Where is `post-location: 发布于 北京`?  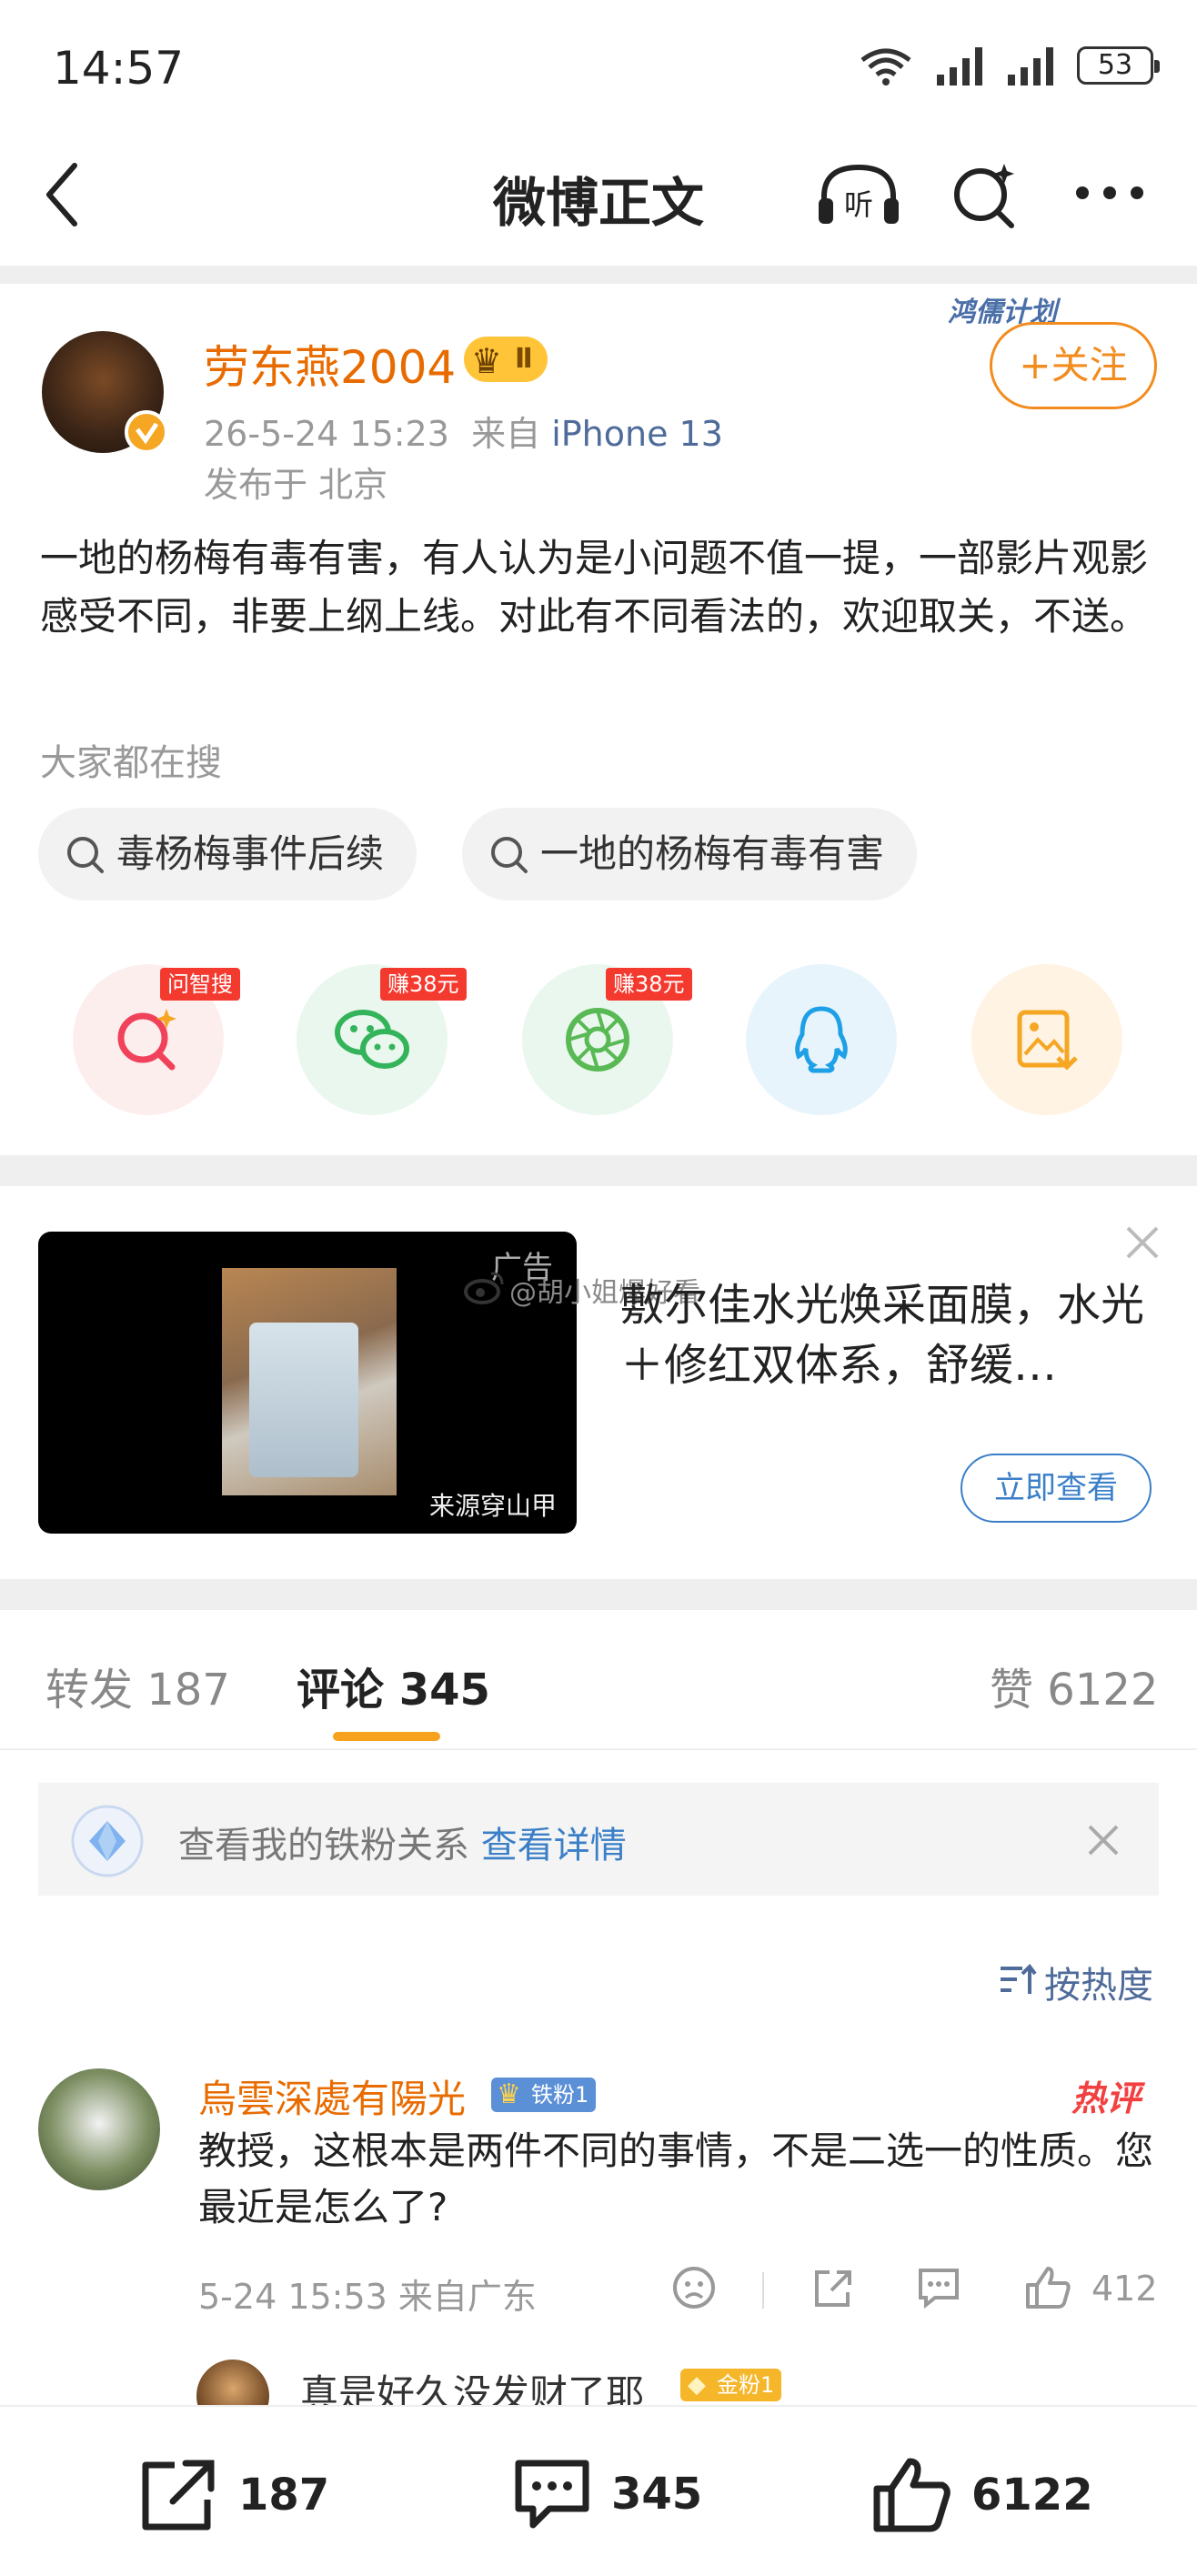 post-location: 发布于 北京 is located at coordinates (296, 485).